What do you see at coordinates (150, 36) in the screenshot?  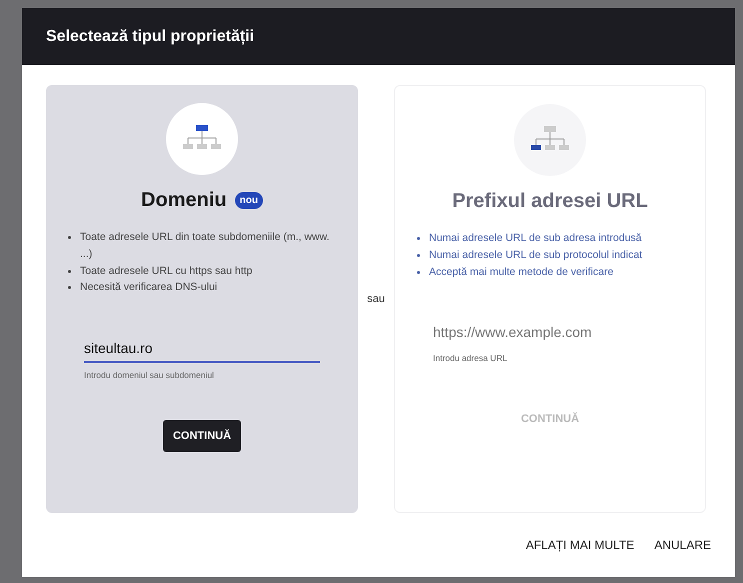 I see `dialog-title: Selectează tipul proprietății` at bounding box center [150, 36].